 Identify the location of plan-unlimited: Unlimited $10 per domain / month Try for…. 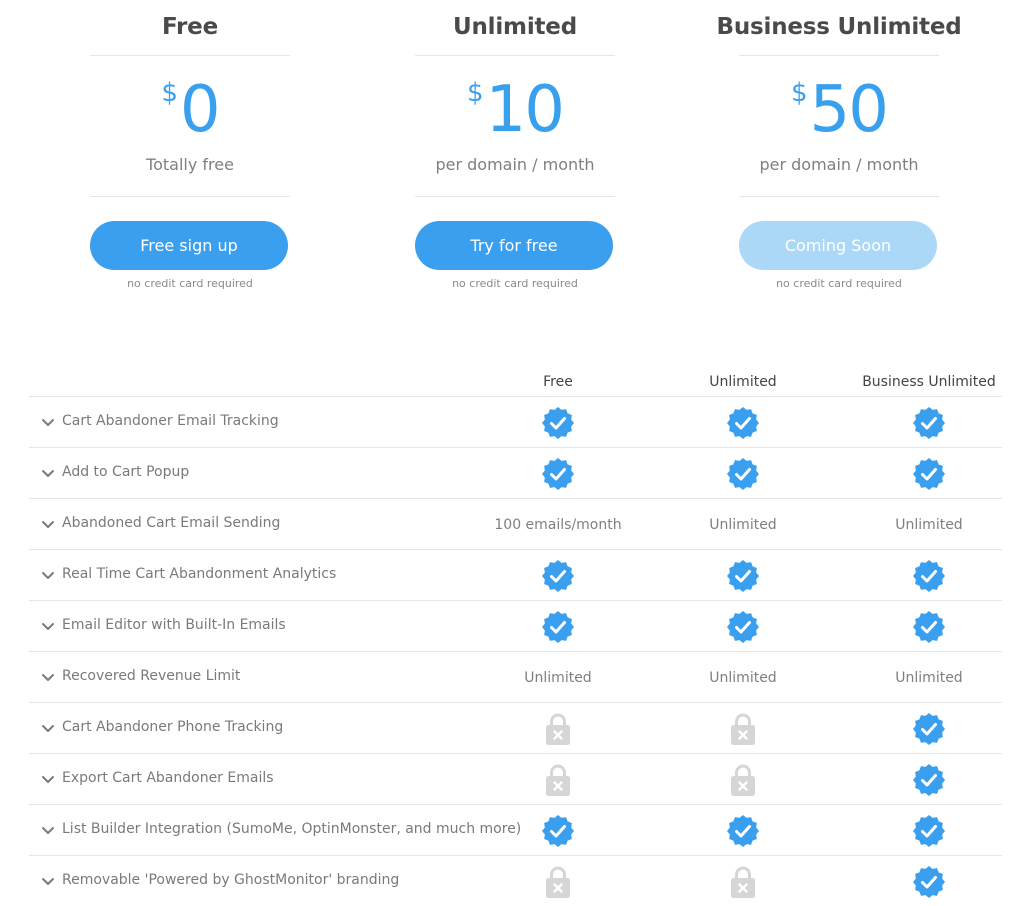
(515, 150).